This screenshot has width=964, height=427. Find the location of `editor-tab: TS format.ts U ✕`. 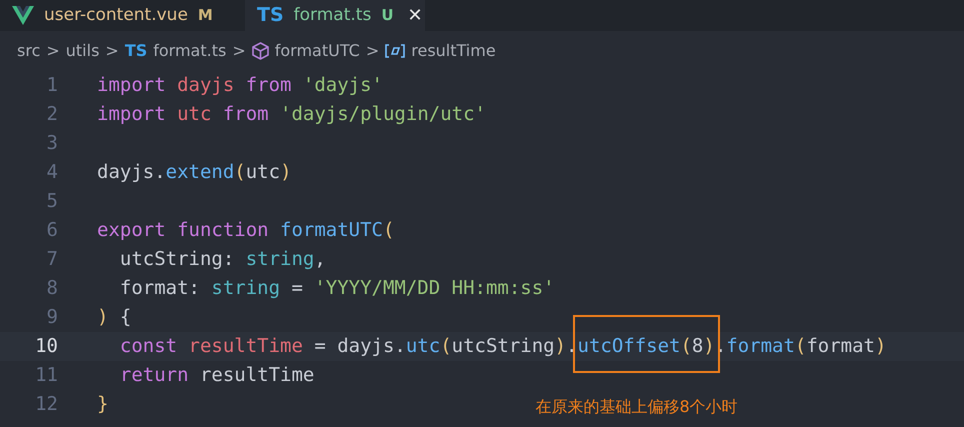

editor-tab: TS format.ts U ✕ is located at coordinates (335, 15).